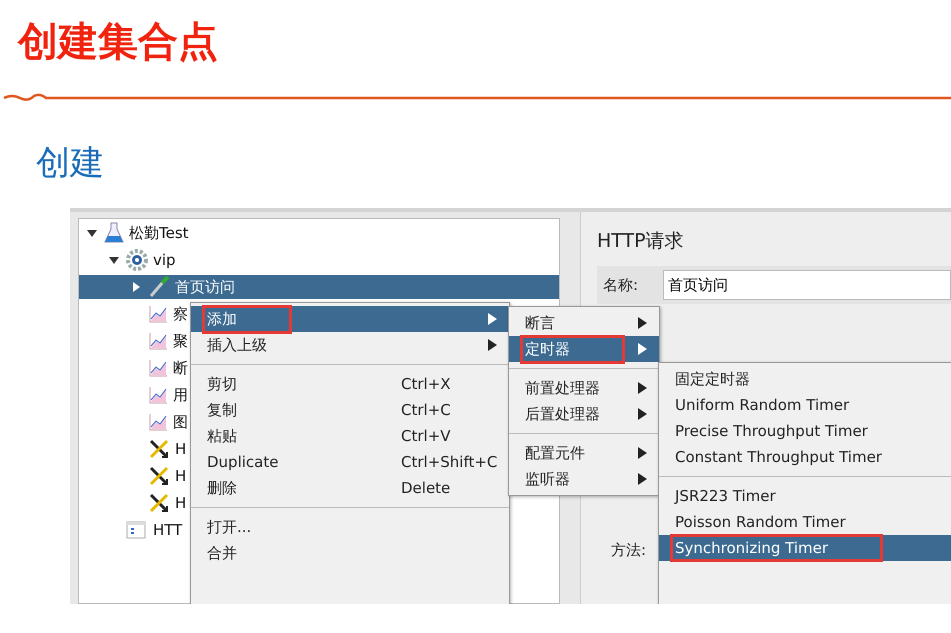  I want to click on slide-title: 创建集合点, so click(117, 42).